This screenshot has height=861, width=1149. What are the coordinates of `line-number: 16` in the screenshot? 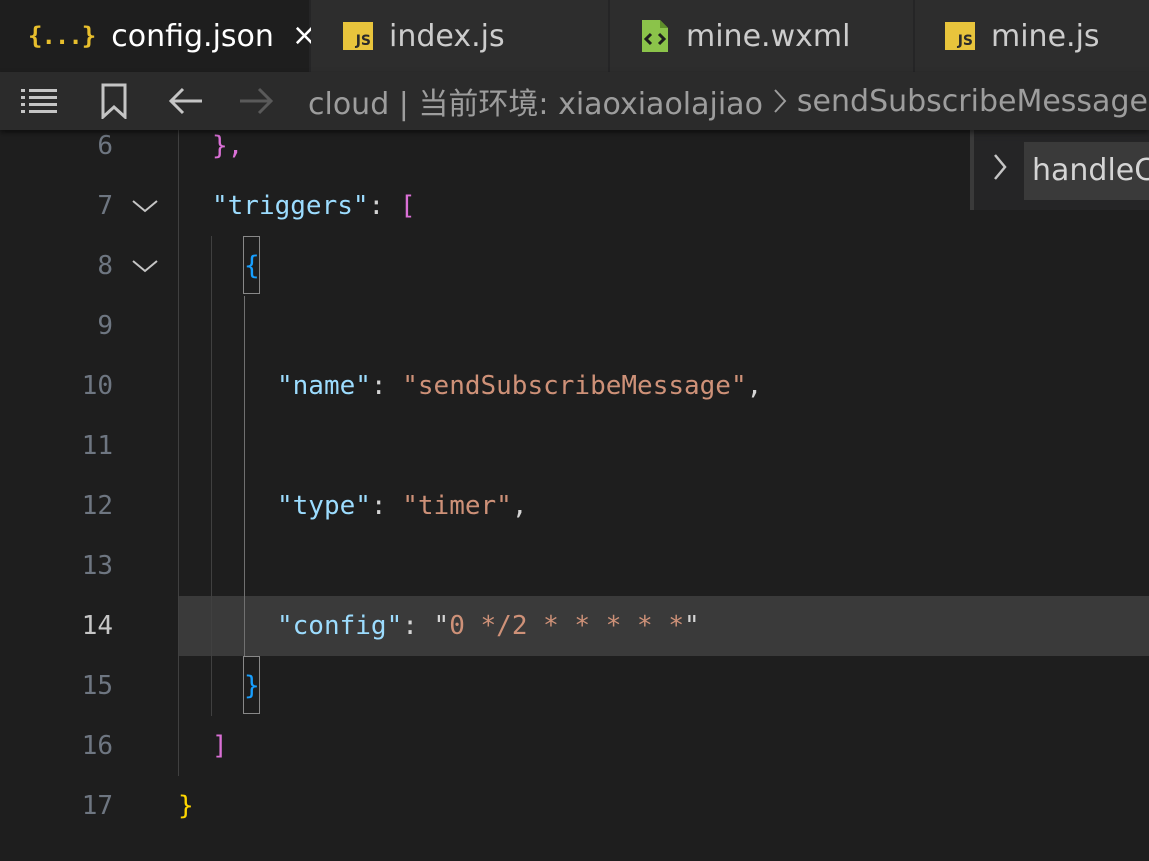 It's located at (97, 746).